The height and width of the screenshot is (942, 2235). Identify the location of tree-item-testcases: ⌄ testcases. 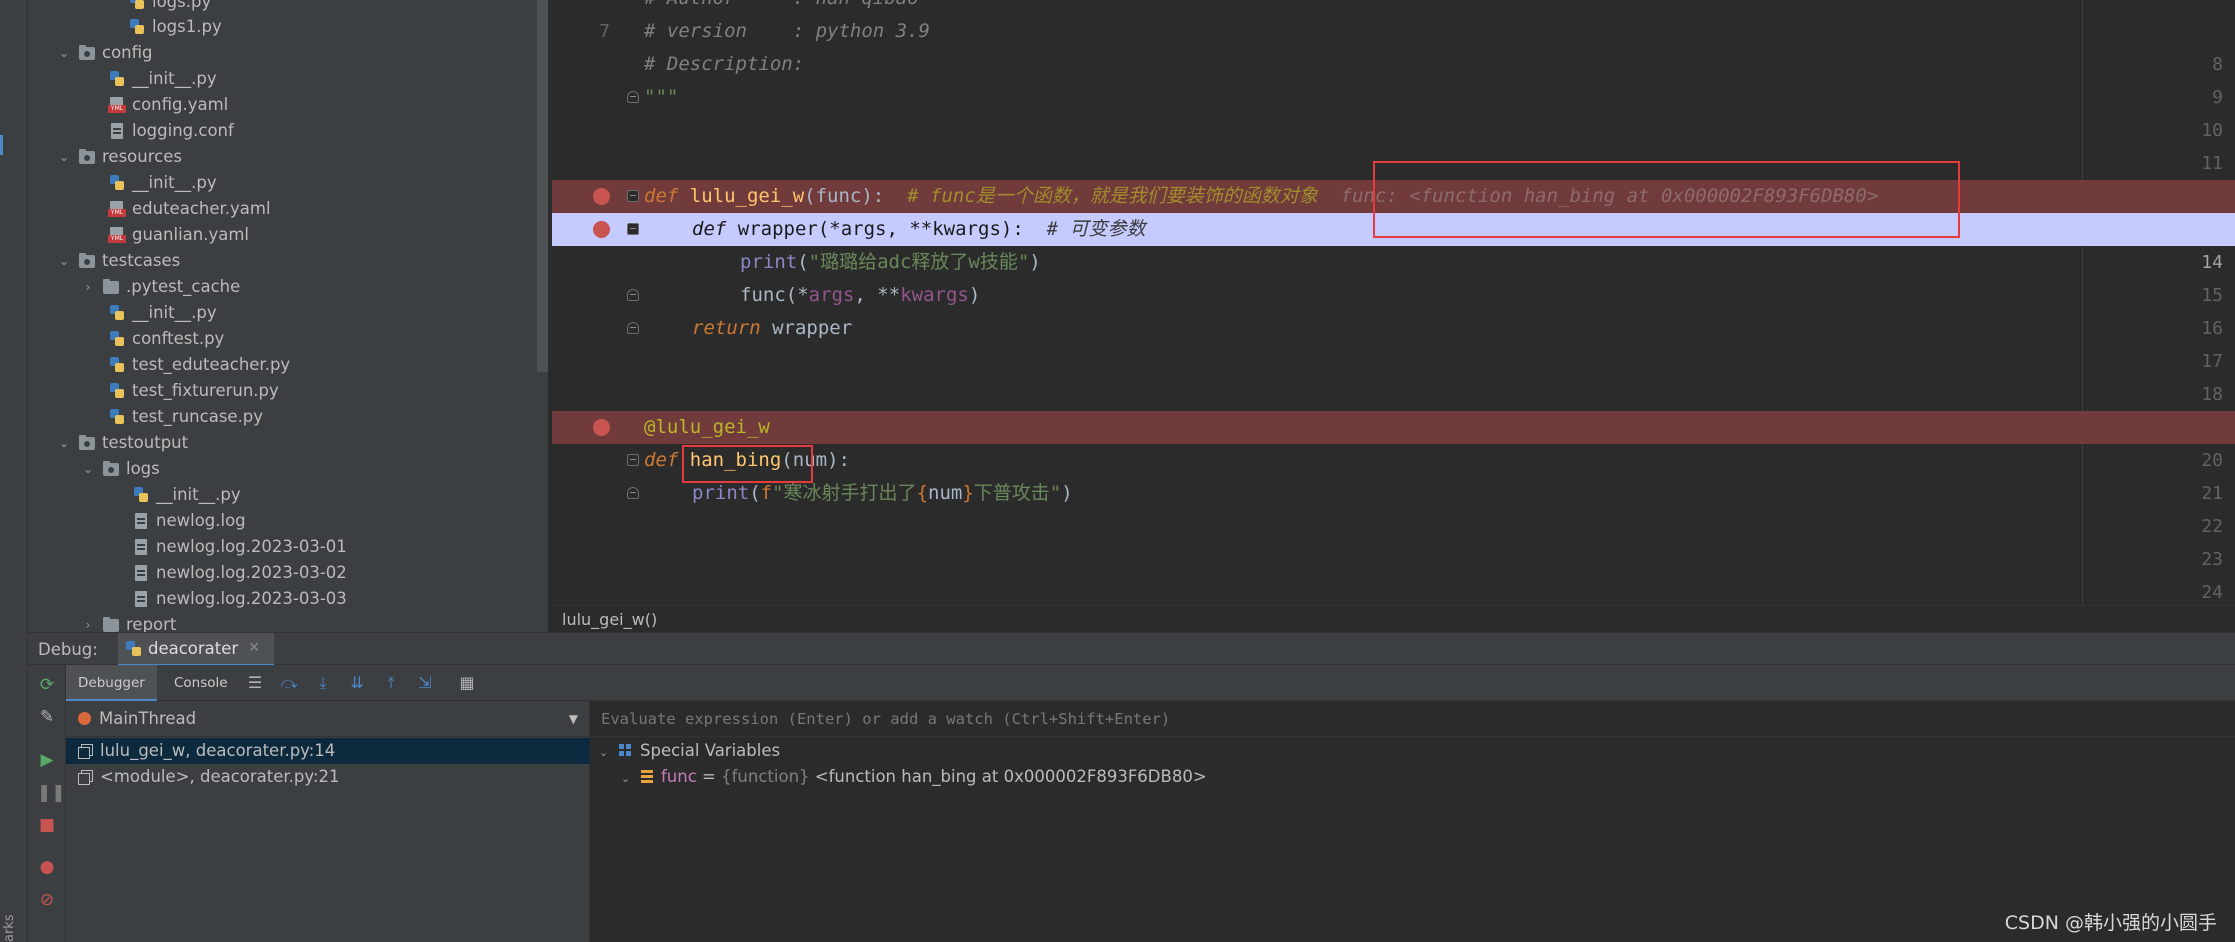
(118, 261).